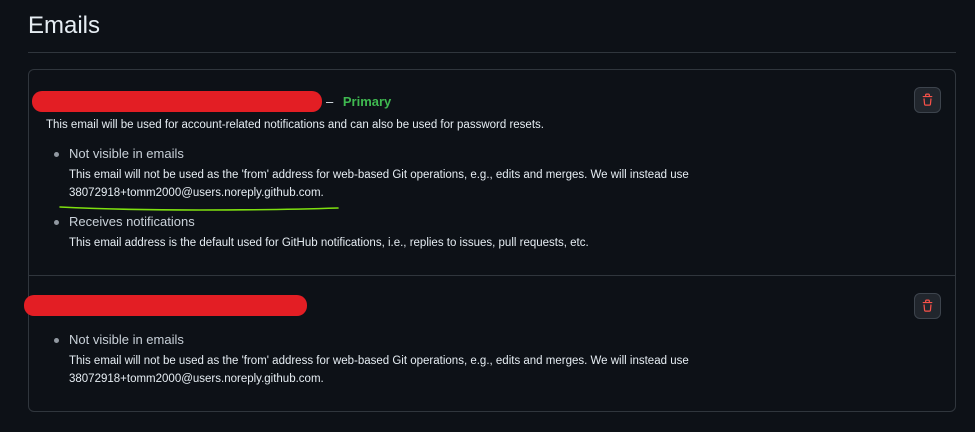 This screenshot has height=432, width=975. What do you see at coordinates (367, 101) in the screenshot?
I see `primary-badge: Primary` at bounding box center [367, 101].